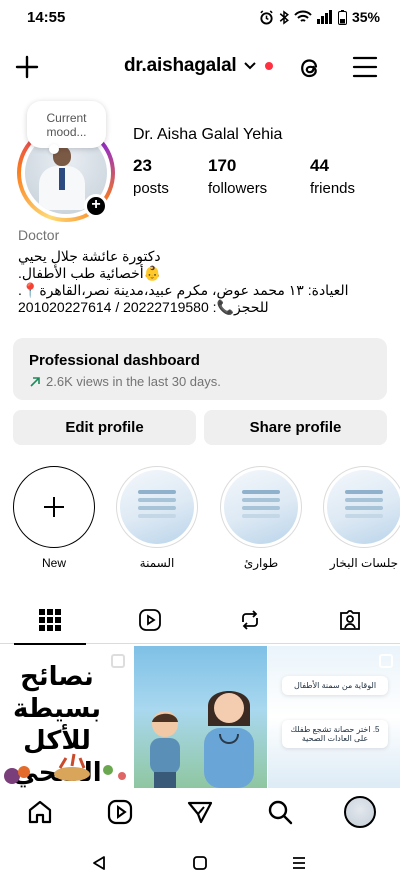 This screenshot has height=889, width=400. Describe the element at coordinates (180, 65) in the screenshot. I see `username: dr.aishagalal` at that location.